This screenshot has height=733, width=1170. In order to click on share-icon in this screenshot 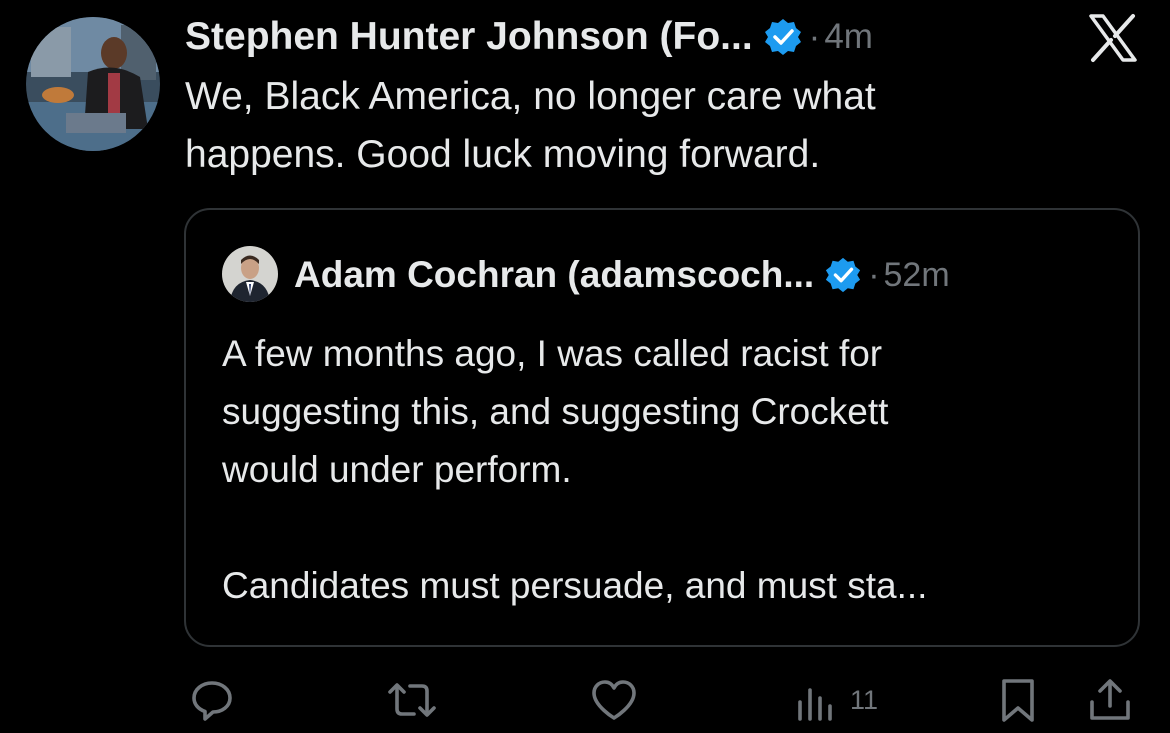, I will do `click(1110, 699)`.